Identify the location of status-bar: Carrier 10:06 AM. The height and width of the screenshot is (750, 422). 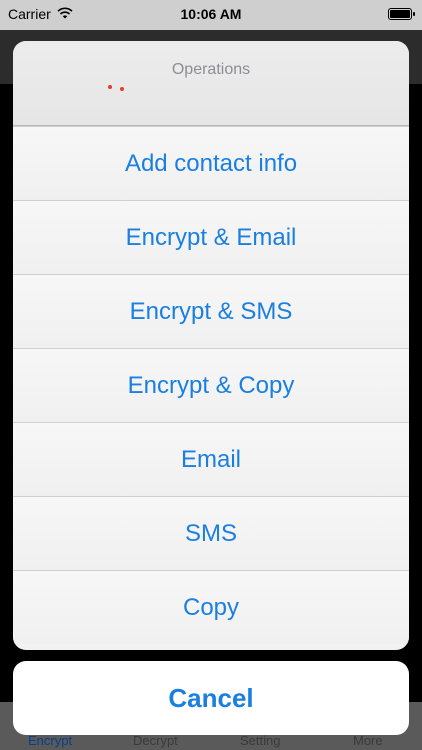
(211, 15).